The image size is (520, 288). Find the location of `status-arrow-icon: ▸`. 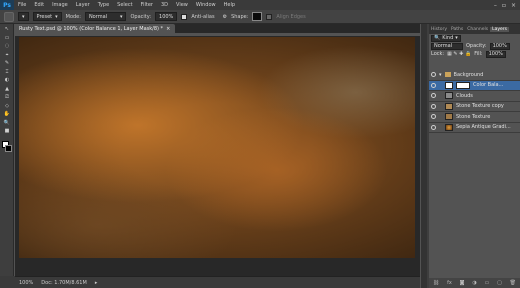

status-arrow-icon: ▸ is located at coordinates (96, 283).